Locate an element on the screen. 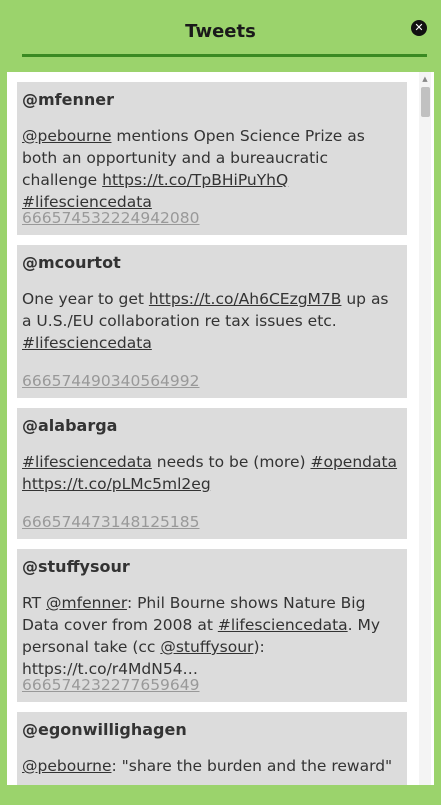  panel-header: Tweets ✕ is located at coordinates (220, 38).